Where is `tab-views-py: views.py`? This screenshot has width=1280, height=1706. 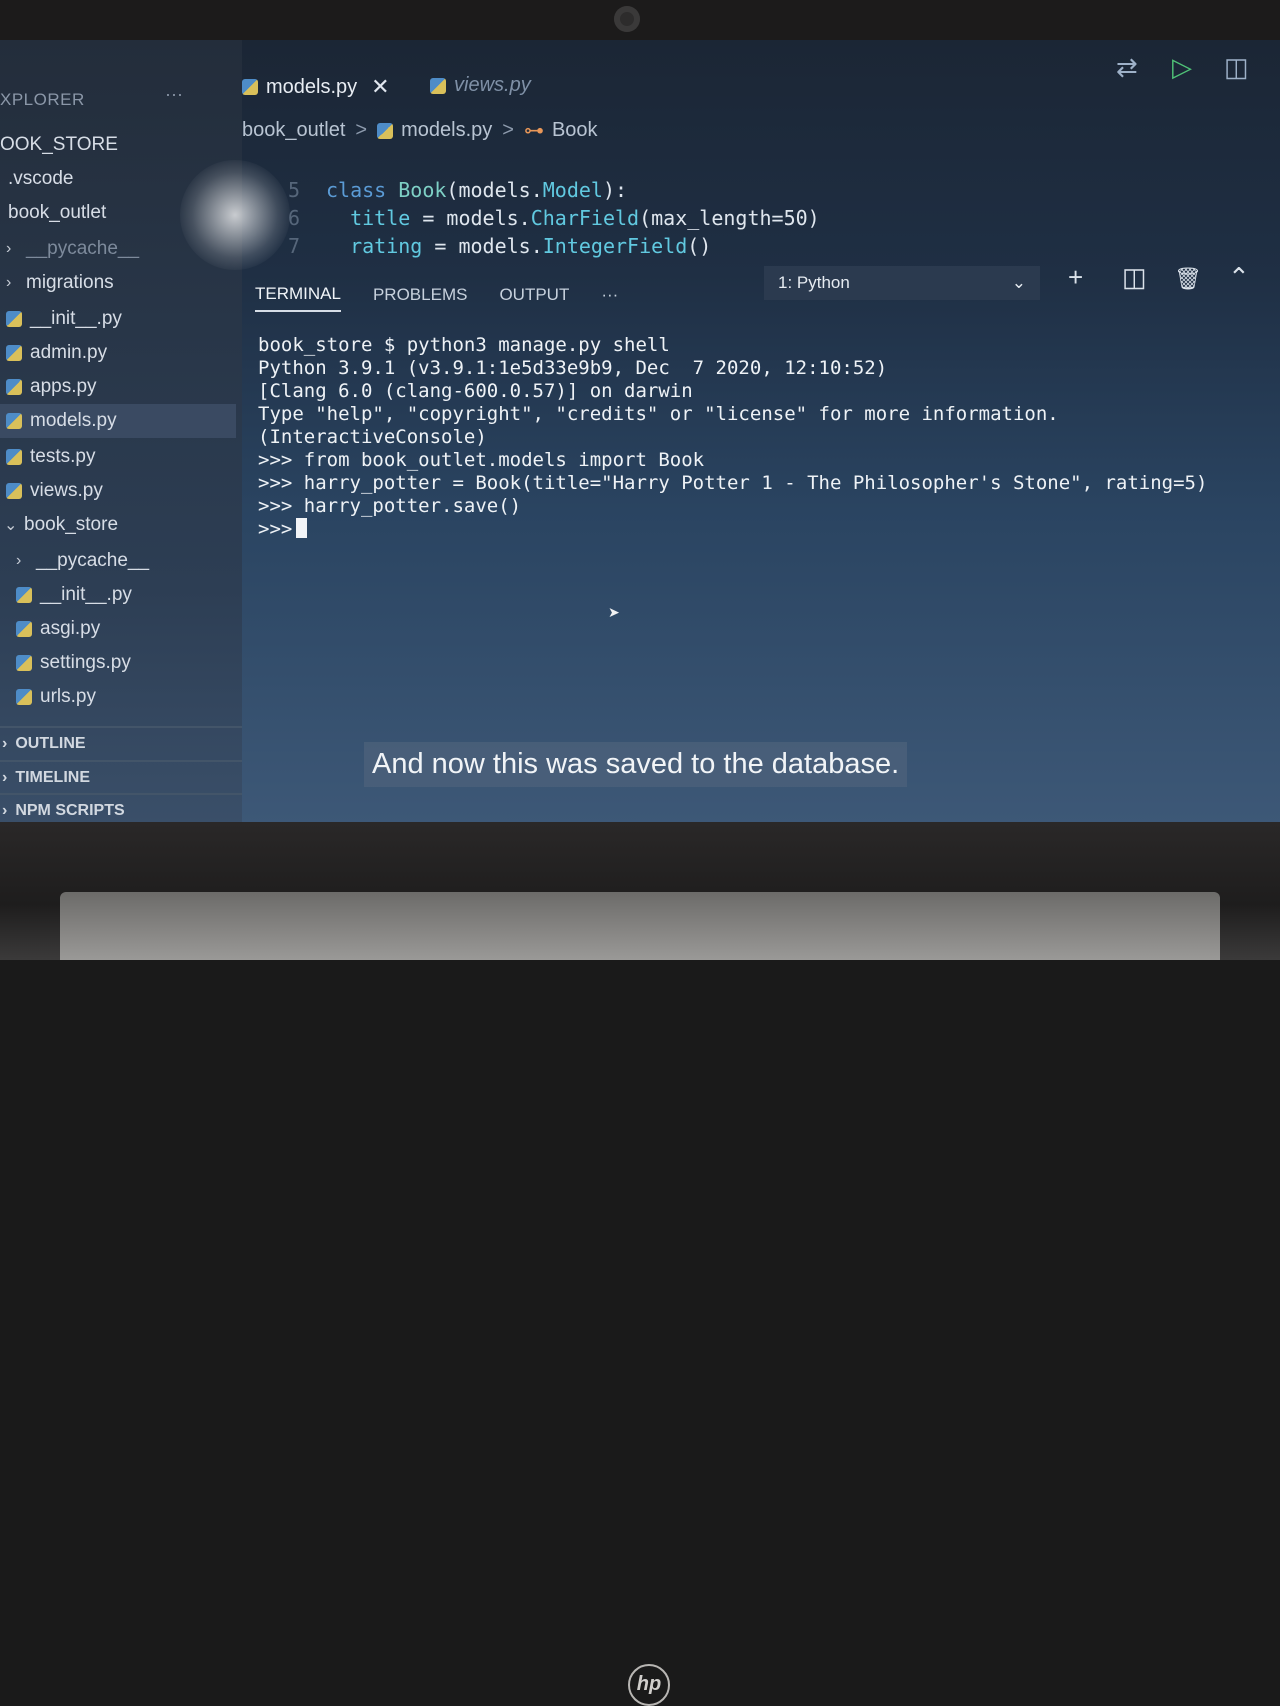
tab-views-py: views.py is located at coordinates (480, 85).